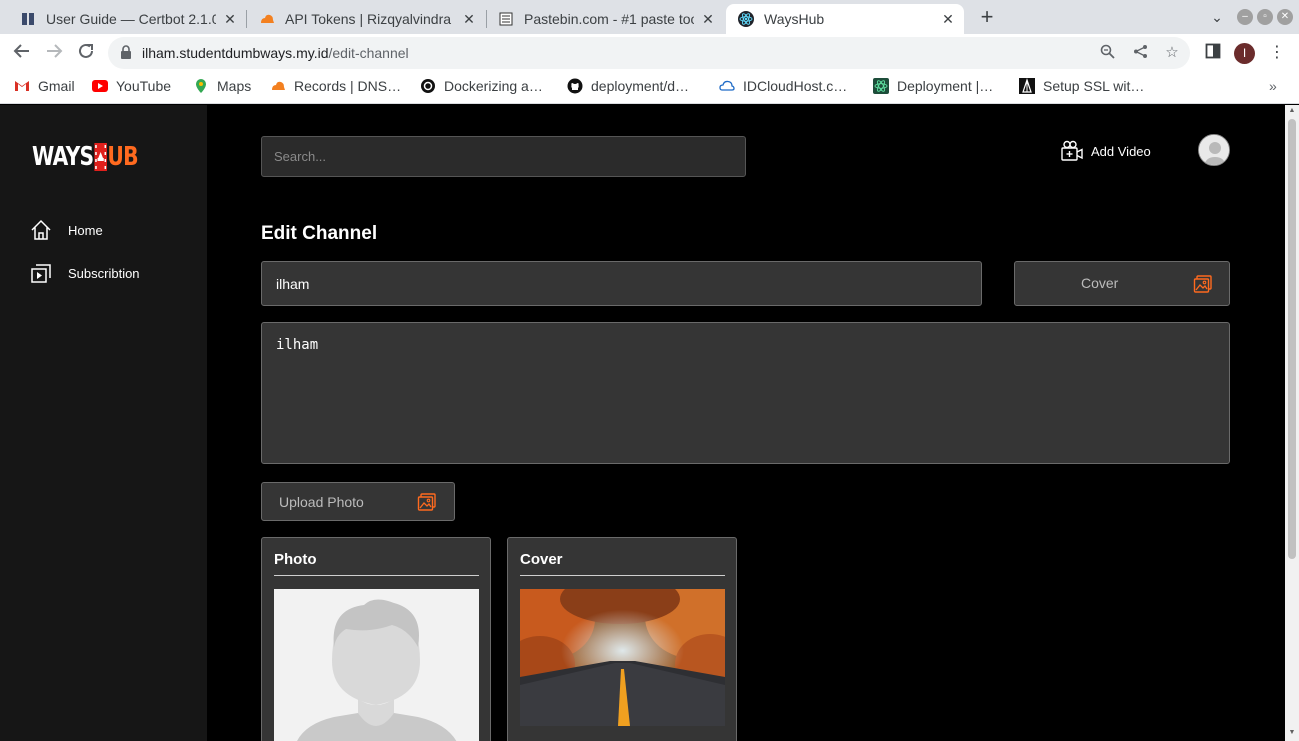 This screenshot has width=1299, height=741. I want to click on logo-h-film-icon, so click(100, 157).